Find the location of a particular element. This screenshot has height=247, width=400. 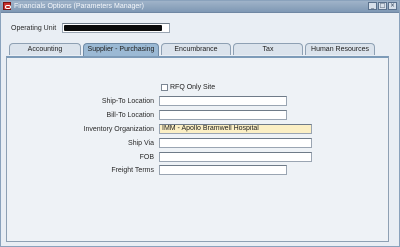

bill-to-location-field is located at coordinates (223, 115).